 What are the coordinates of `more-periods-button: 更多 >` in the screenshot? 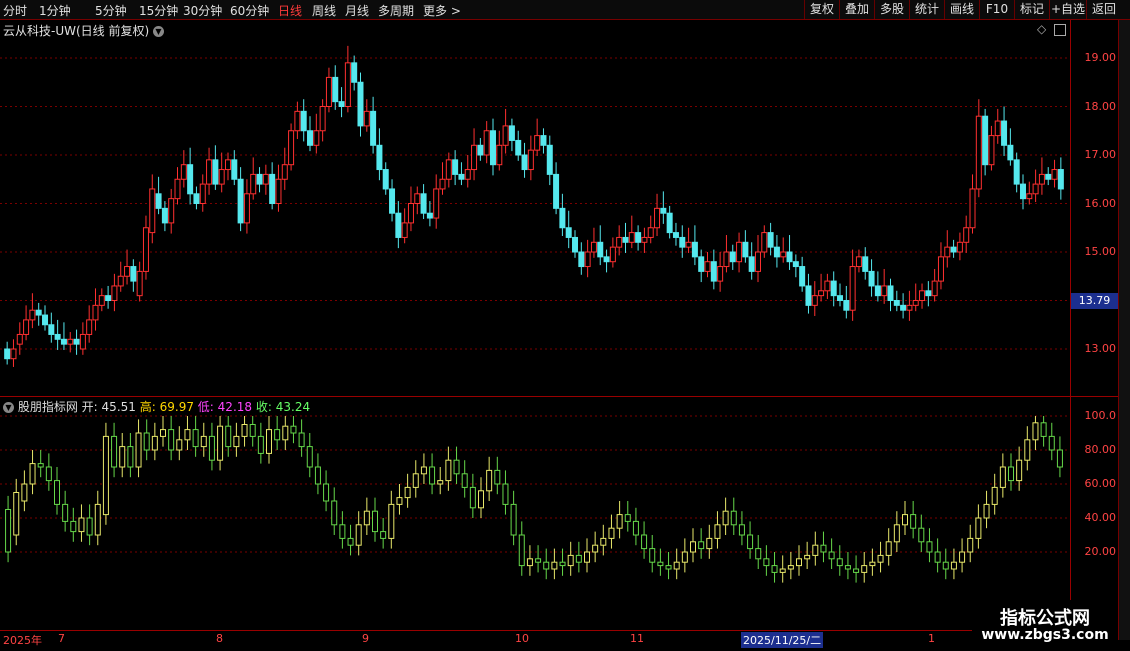 It's located at (442, 10).